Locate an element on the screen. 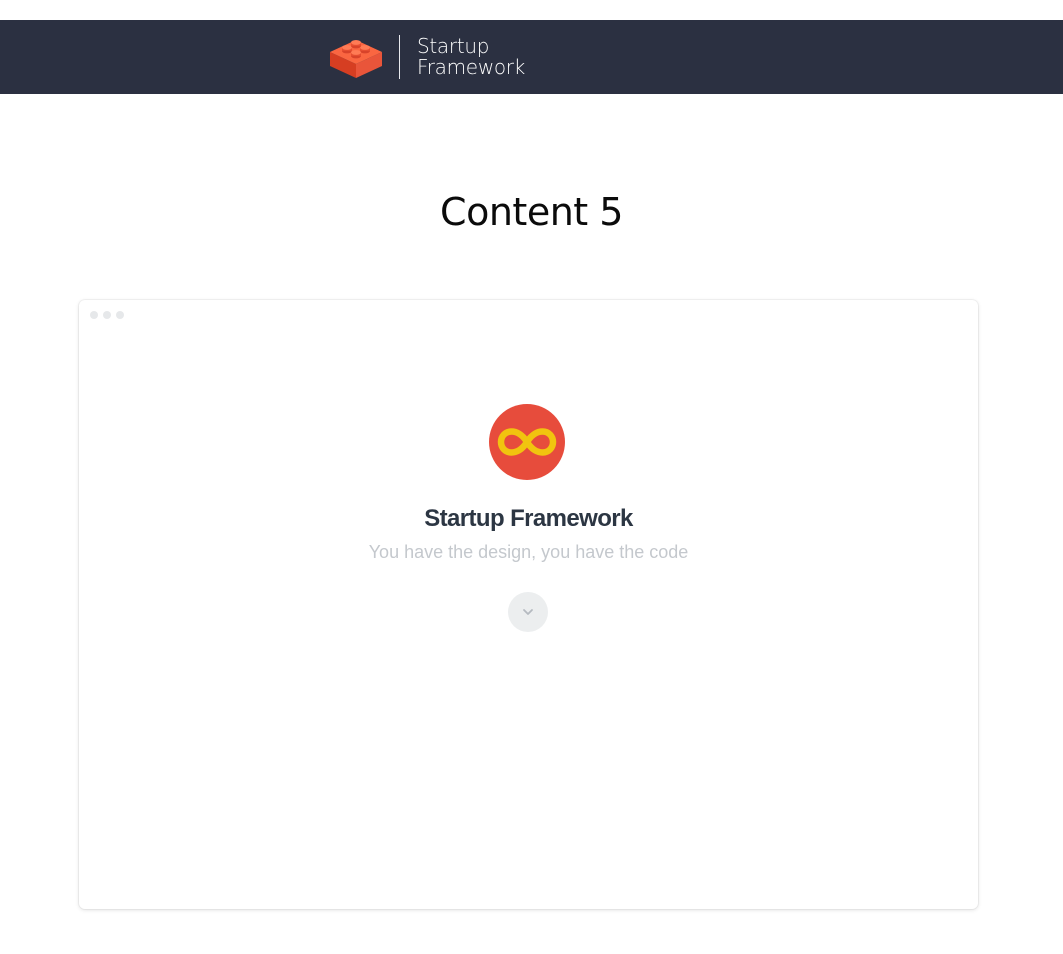  scroll-down-button is located at coordinates (528, 612).